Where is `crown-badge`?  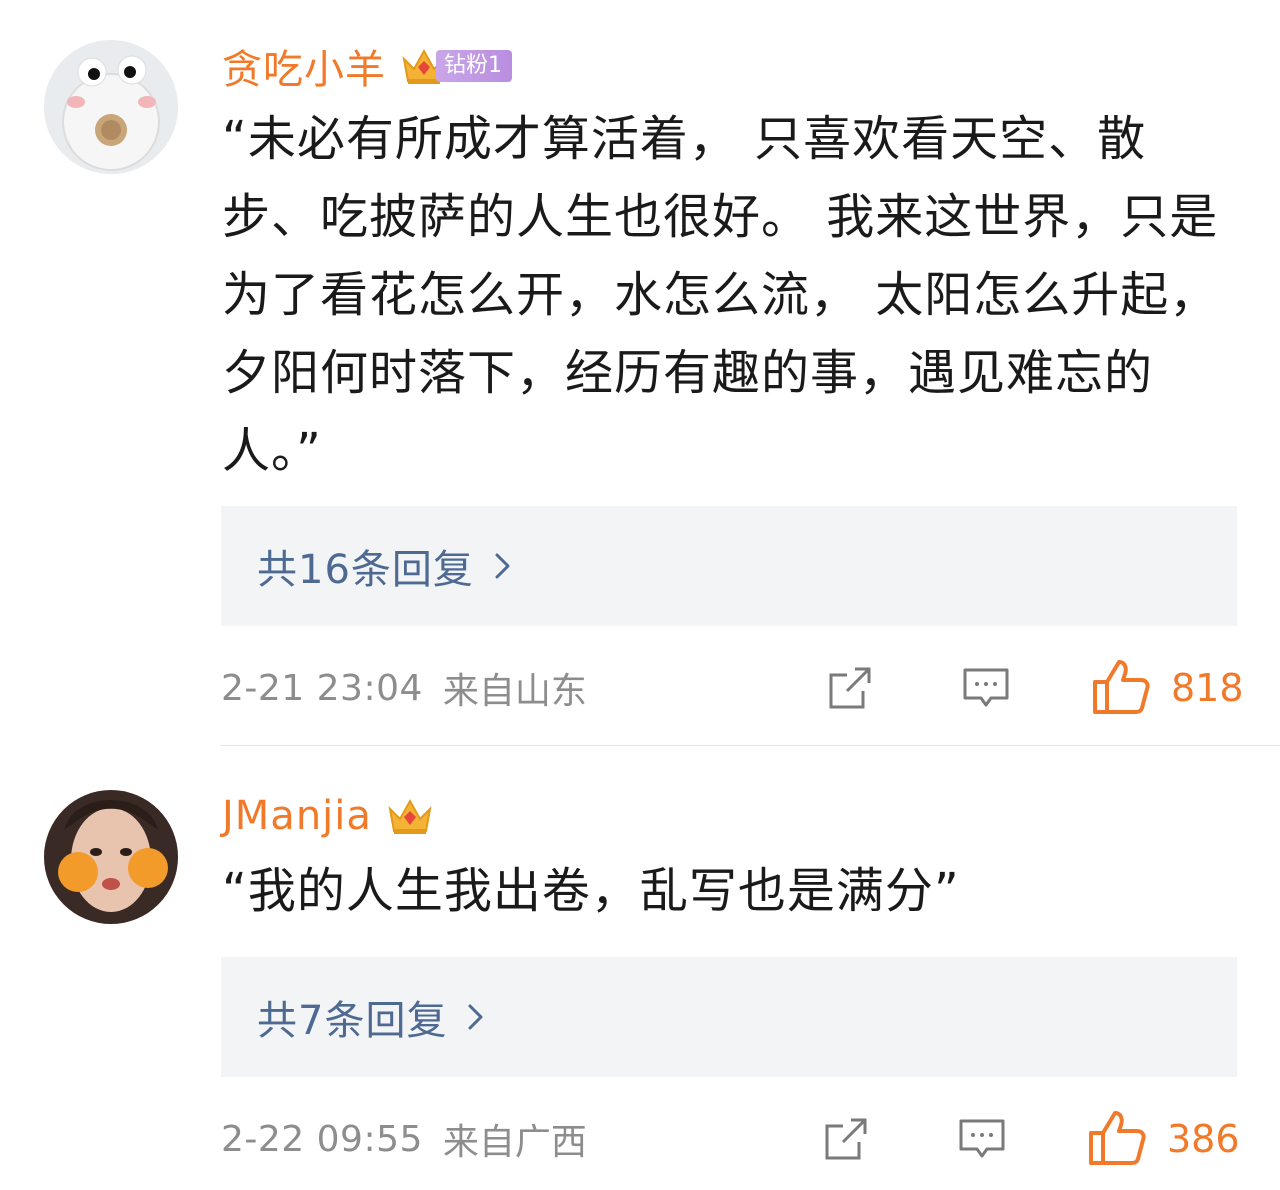 crown-badge is located at coordinates (410, 816).